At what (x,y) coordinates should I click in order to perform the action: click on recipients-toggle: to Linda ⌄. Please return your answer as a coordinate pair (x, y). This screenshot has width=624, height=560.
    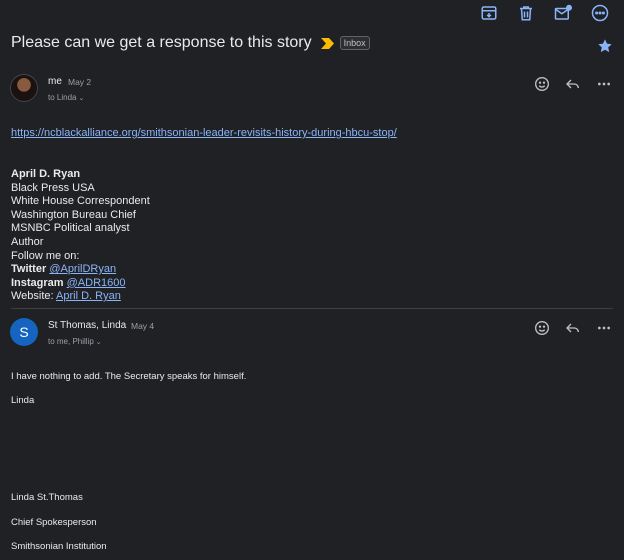
    Looking at the image, I should click on (66, 97).